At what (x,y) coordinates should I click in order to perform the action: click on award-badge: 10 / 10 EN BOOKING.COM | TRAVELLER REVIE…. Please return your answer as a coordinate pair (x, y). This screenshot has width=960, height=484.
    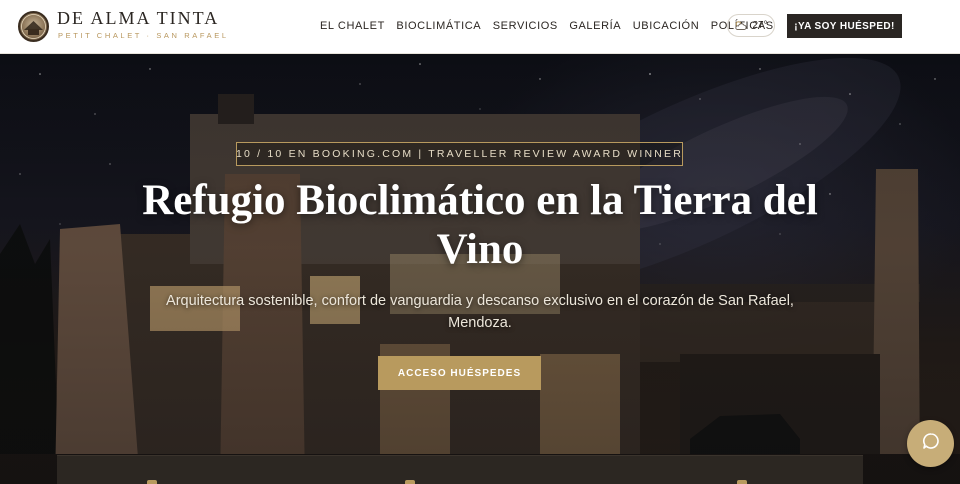
    Looking at the image, I should click on (459, 154).